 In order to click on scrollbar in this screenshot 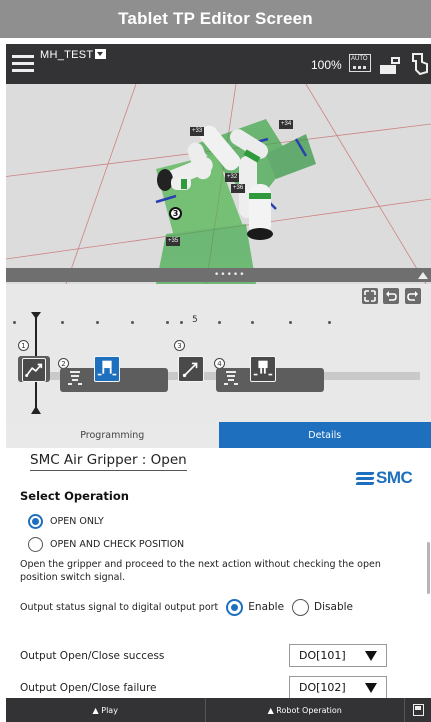, I will do `click(428, 568)`.